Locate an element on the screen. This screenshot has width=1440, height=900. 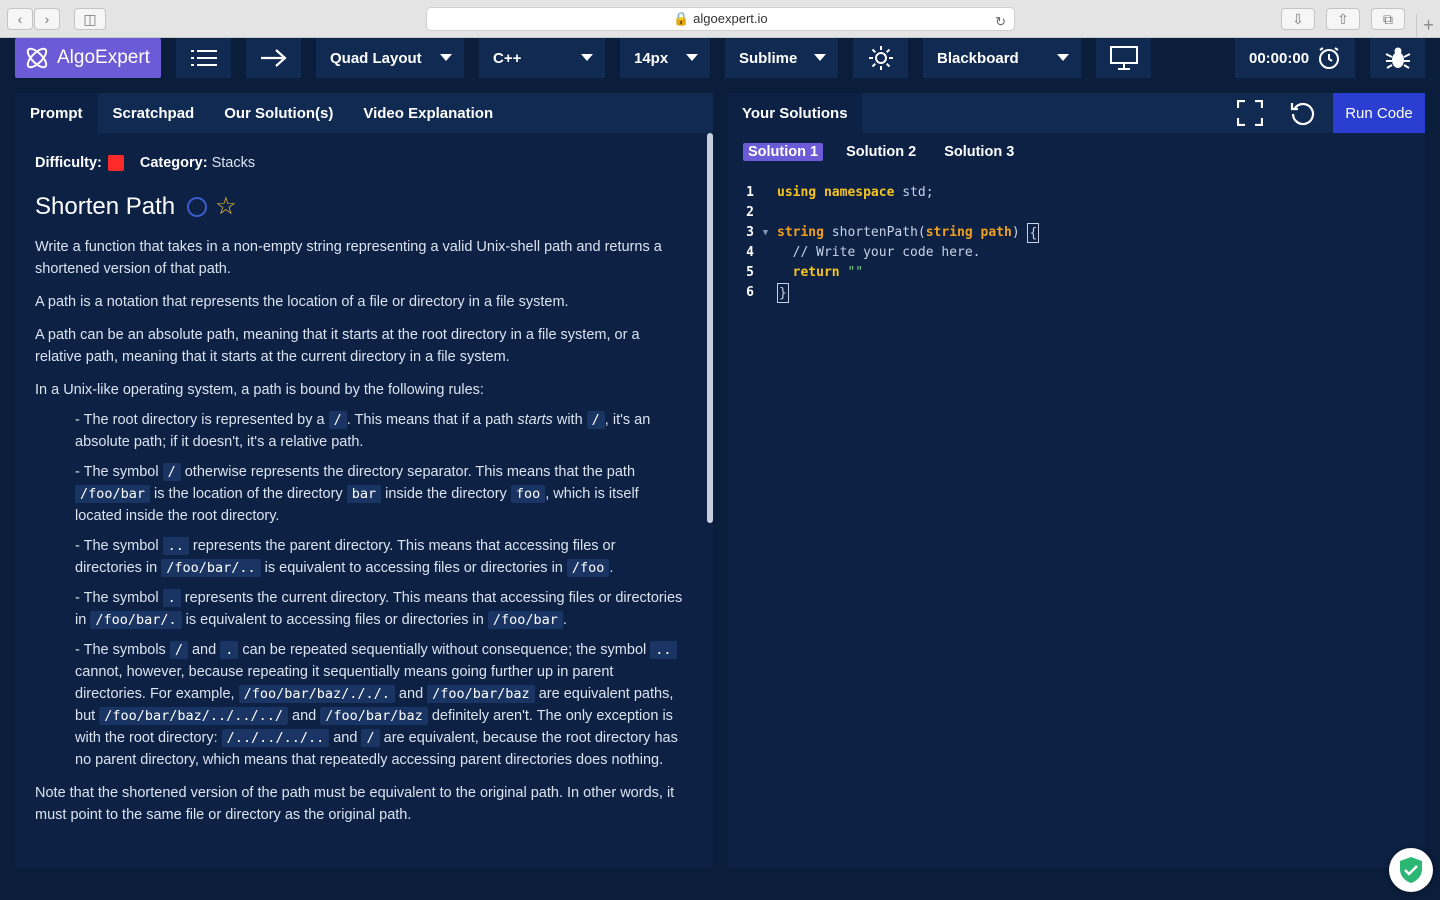
alarm-clock-icon is located at coordinates (1329, 58).